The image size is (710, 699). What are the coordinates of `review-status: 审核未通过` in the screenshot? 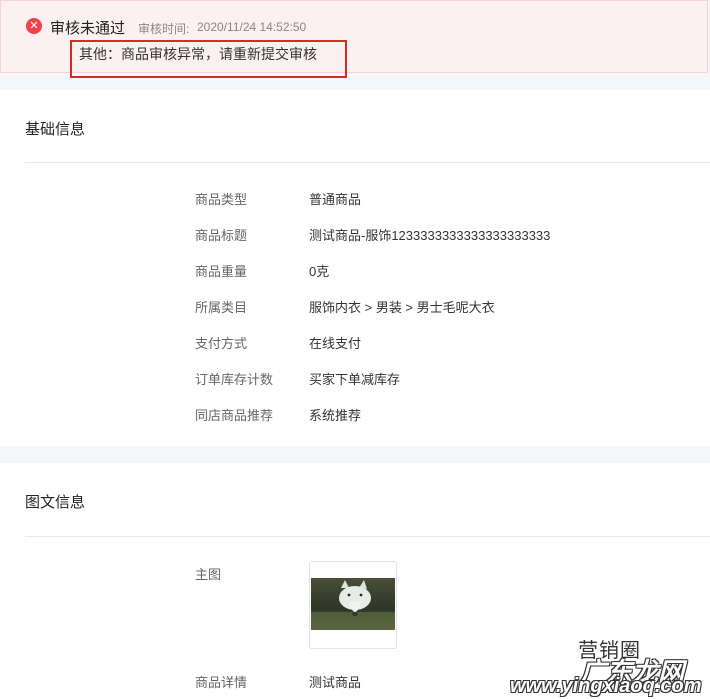 It's located at (88, 28).